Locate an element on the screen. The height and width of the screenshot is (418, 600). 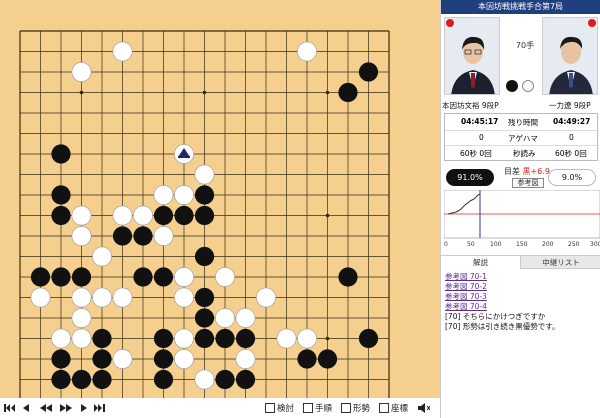
graph-tick: 0 is located at coordinates (446, 244).